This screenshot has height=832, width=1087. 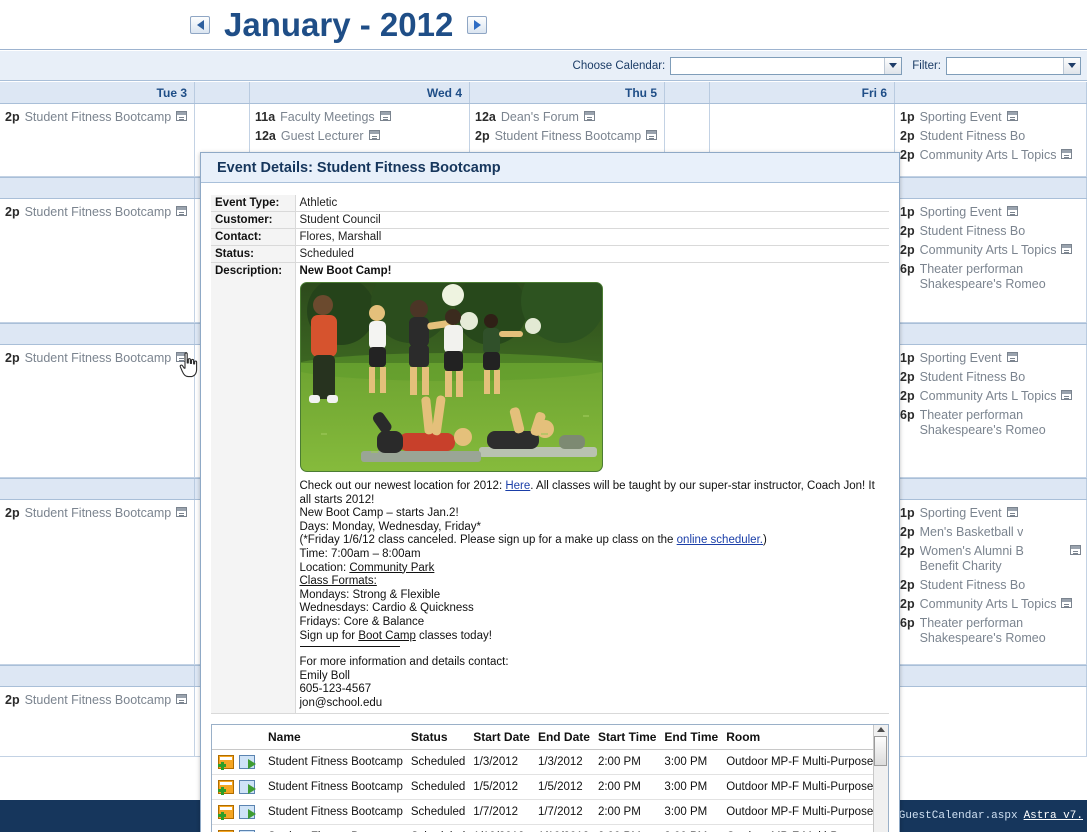 I want to click on next-month-button, so click(x=477, y=24).